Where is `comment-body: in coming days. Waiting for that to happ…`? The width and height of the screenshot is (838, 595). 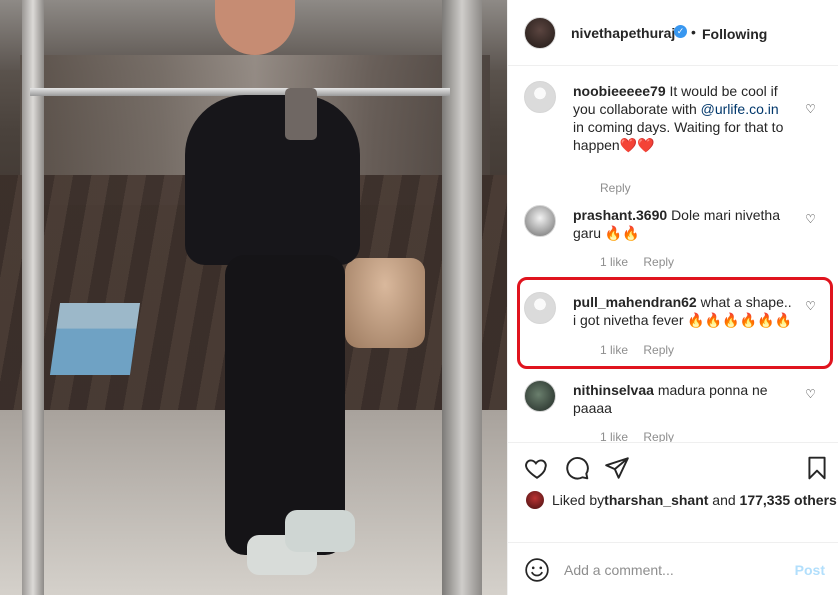 comment-body: in coming days. Waiting for that to happ… is located at coordinates (678, 136).